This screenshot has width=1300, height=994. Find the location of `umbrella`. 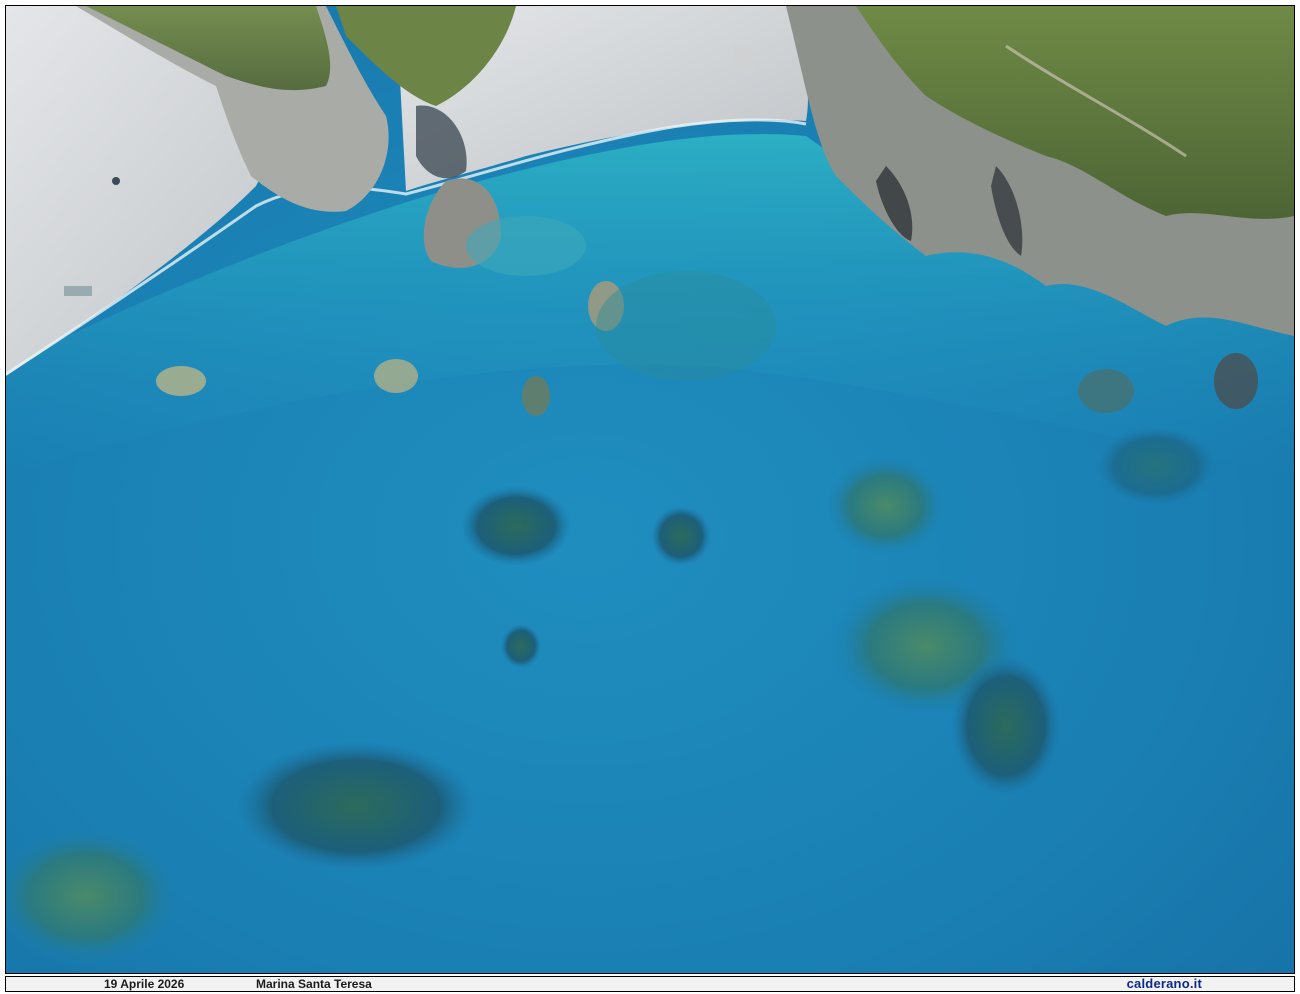

umbrella is located at coordinates (116, 181).